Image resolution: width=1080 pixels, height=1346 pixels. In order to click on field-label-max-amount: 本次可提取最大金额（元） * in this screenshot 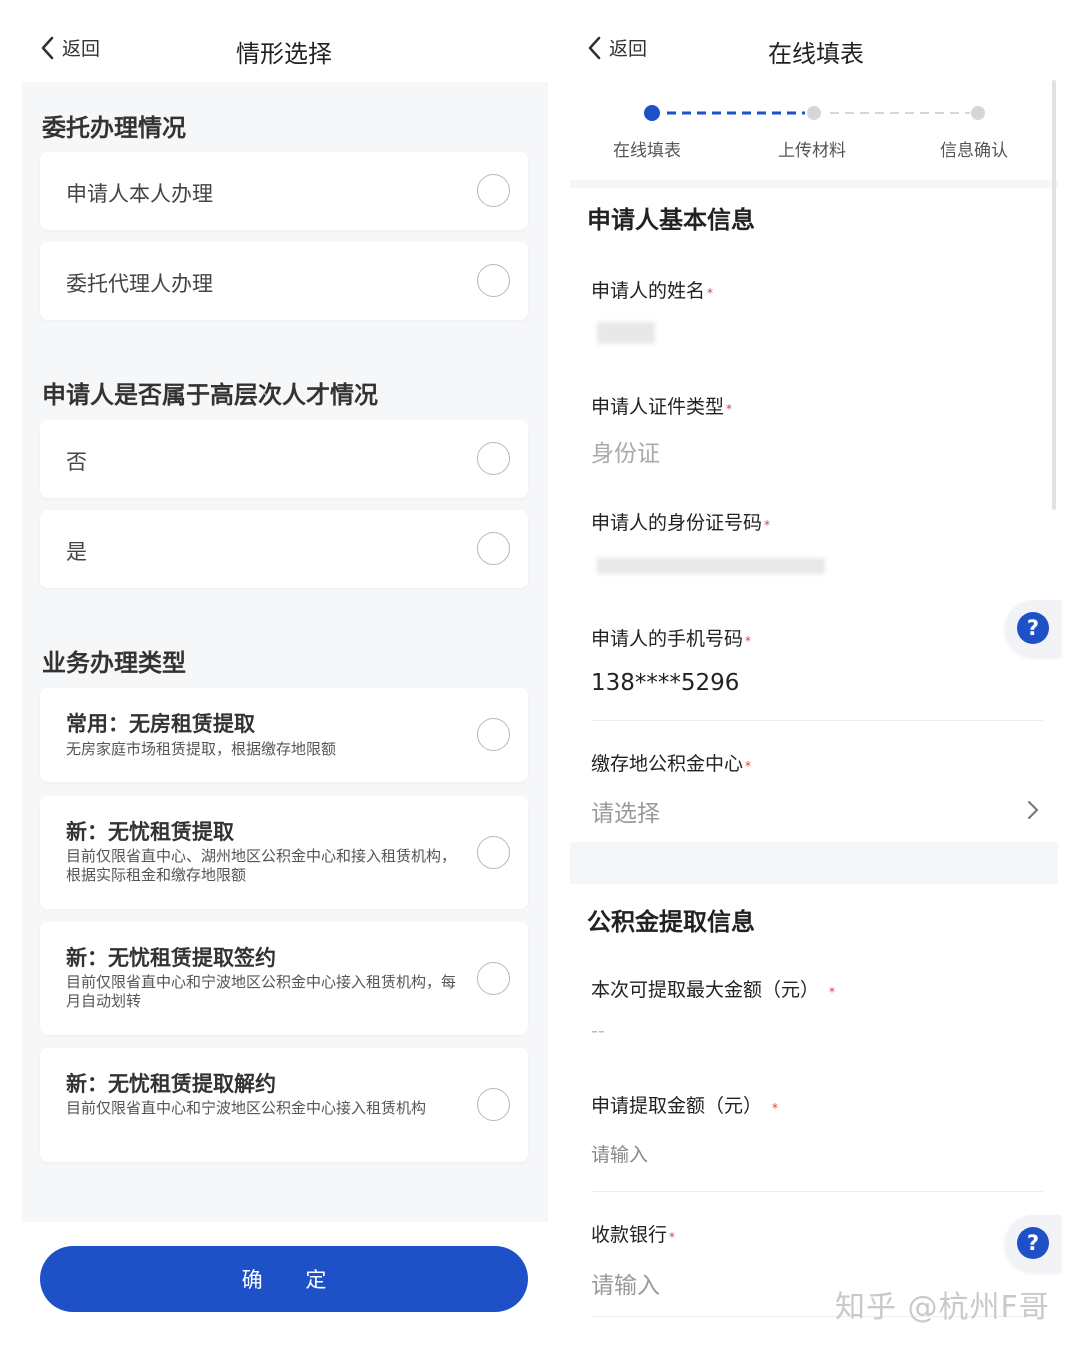, I will do `click(713, 990)`.